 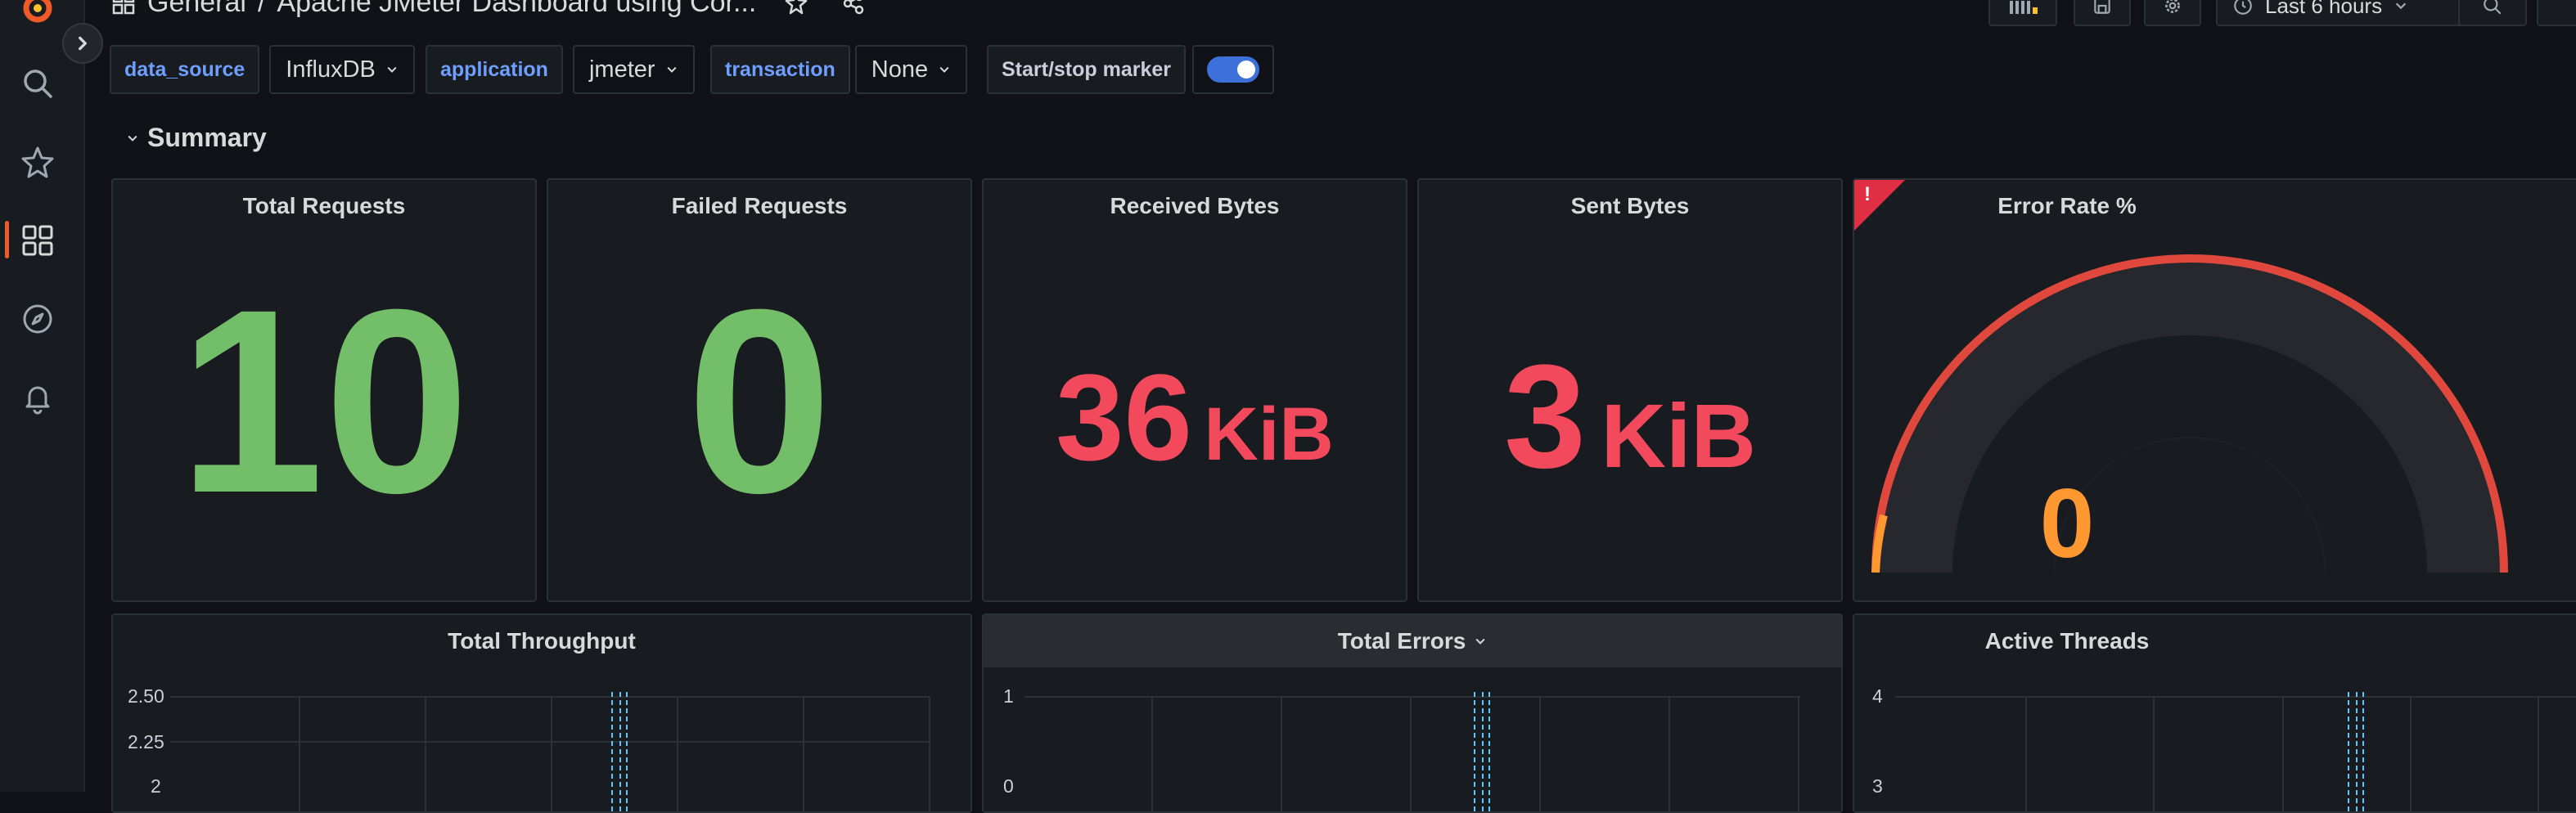 I want to click on panel-failed-requests: Failed Requests 0, so click(x=759, y=390).